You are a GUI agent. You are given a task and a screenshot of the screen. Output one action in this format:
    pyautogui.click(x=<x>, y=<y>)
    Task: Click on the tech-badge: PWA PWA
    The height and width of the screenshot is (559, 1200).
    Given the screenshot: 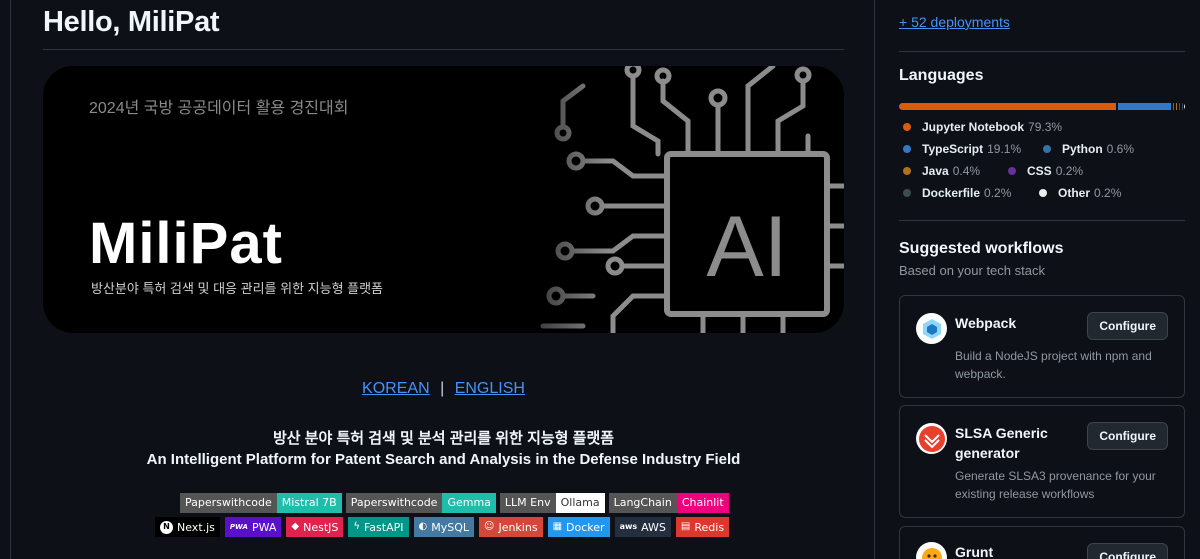 What is the action you would take?
    pyautogui.click(x=253, y=527)
    